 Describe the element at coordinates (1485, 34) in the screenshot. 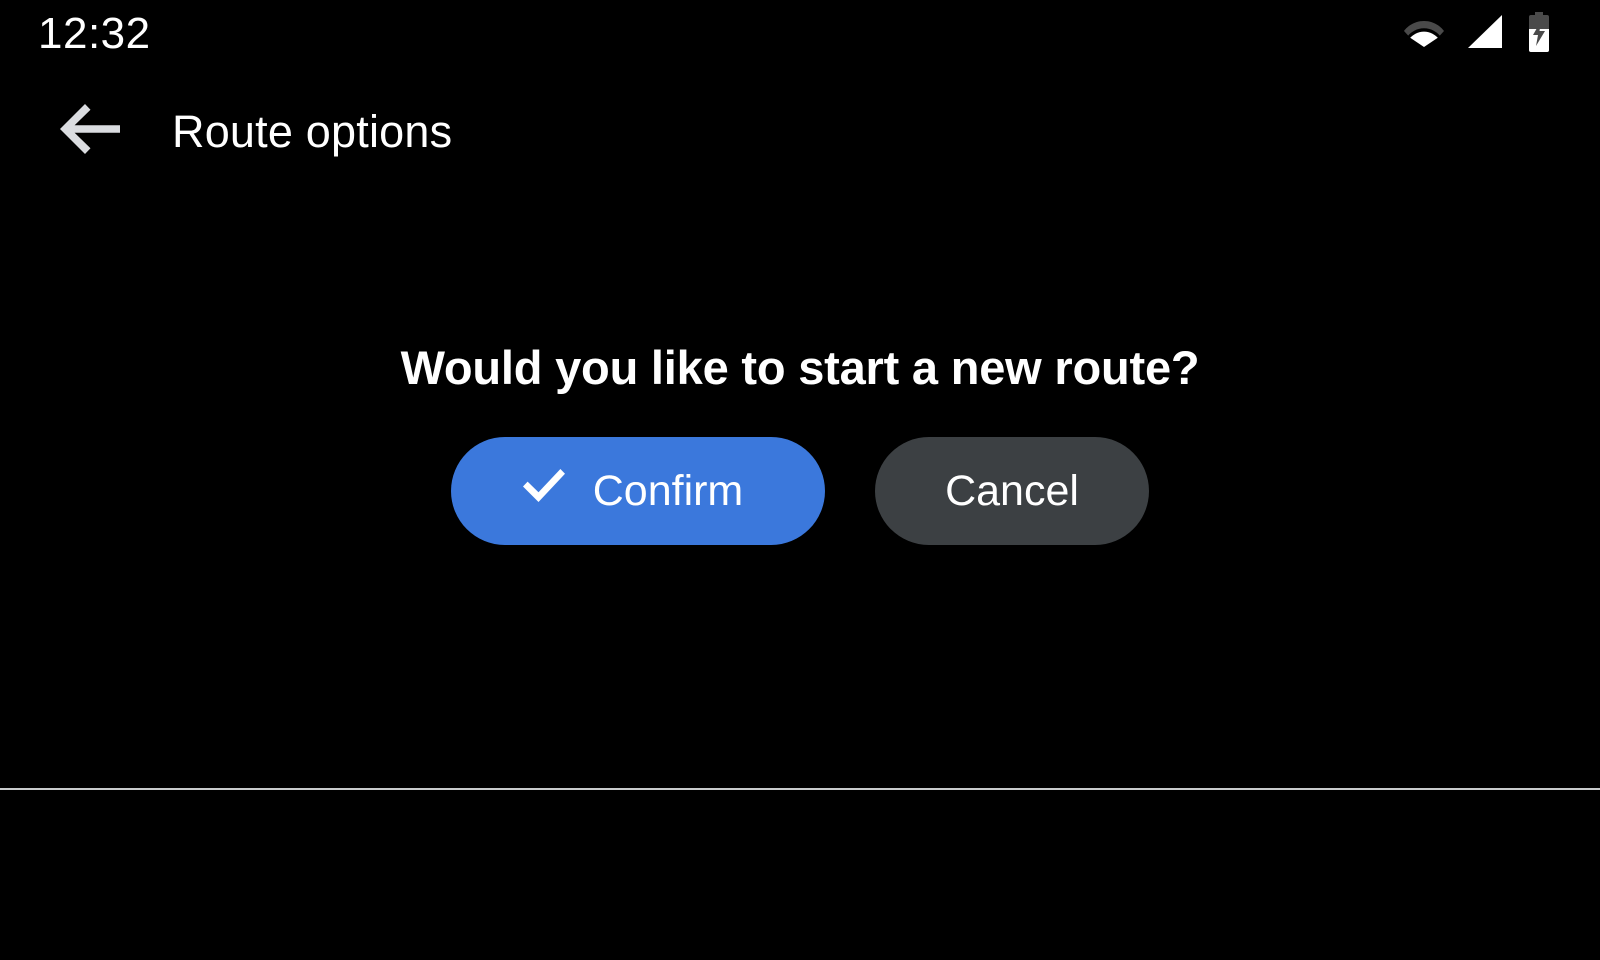

I see `cellular-signal-icon` at that location.